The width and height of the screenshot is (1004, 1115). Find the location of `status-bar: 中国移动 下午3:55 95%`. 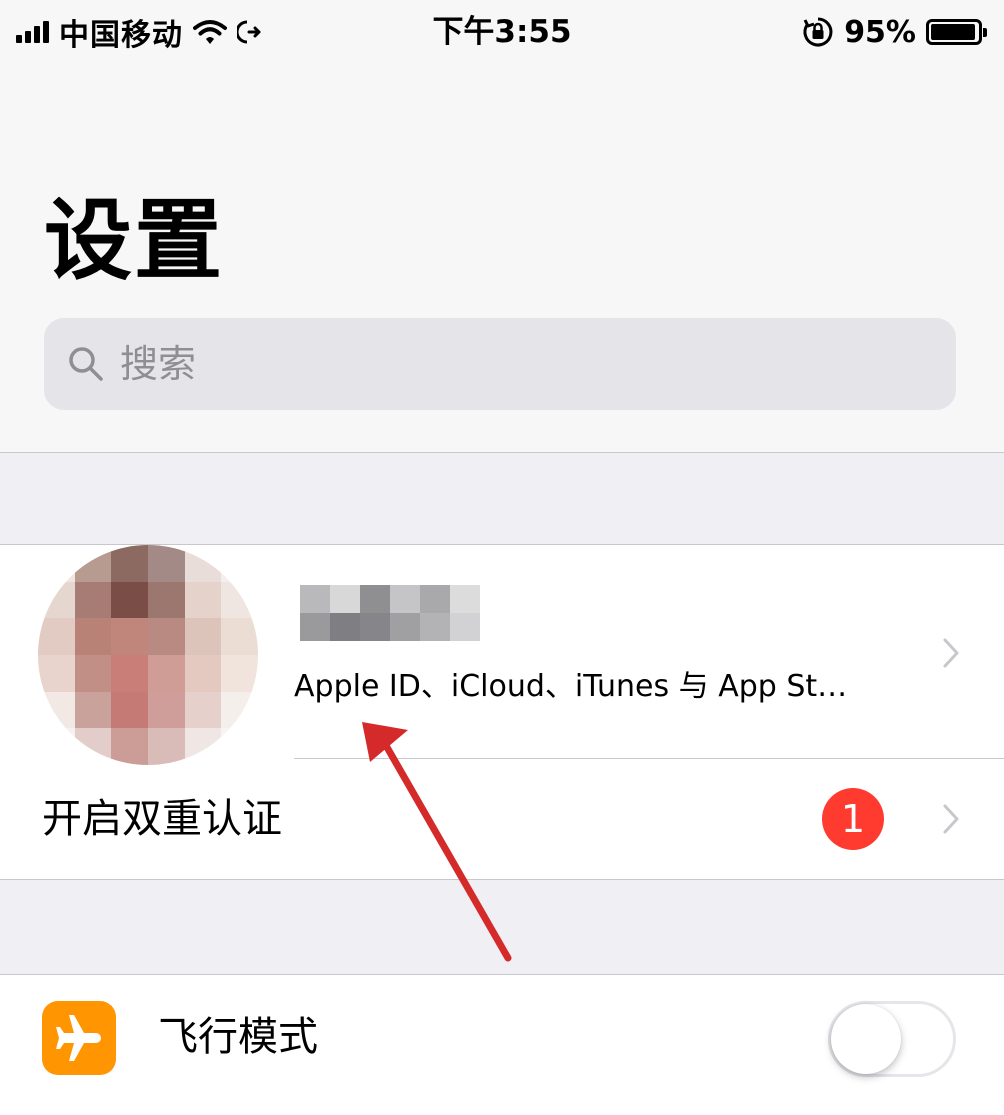

status-bar: 中国移动 下午3:55 95% is located at coordinates (502, 32).